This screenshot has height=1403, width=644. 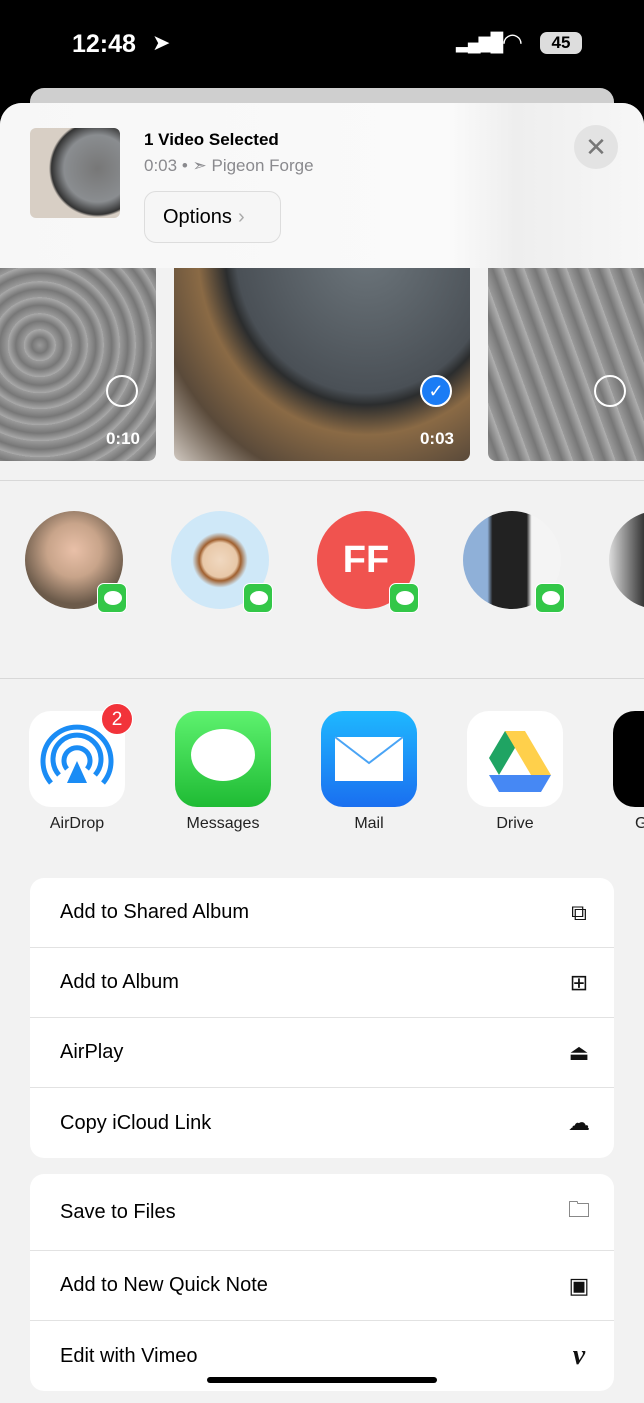 I want to click on photo-item: ✓ 0:03, so click(x=322, y=364).